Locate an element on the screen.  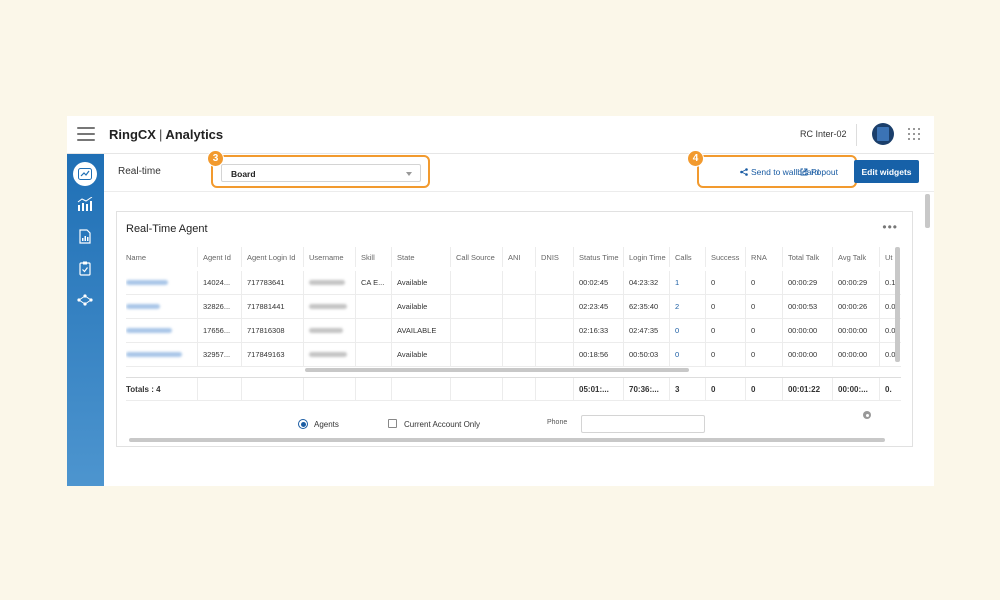
realtime-chart-icon is located at coordinates (85, 174).